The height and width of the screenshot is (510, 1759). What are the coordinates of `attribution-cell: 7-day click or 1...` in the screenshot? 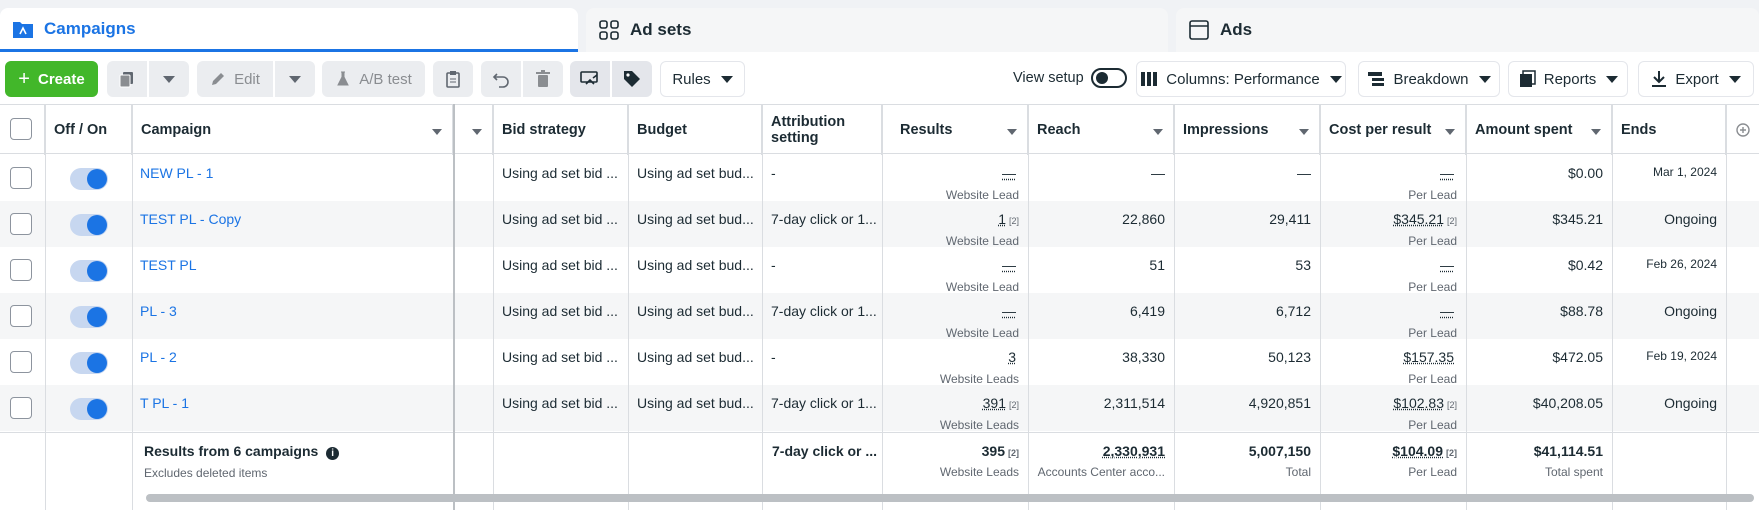 It's located at (826, 408).